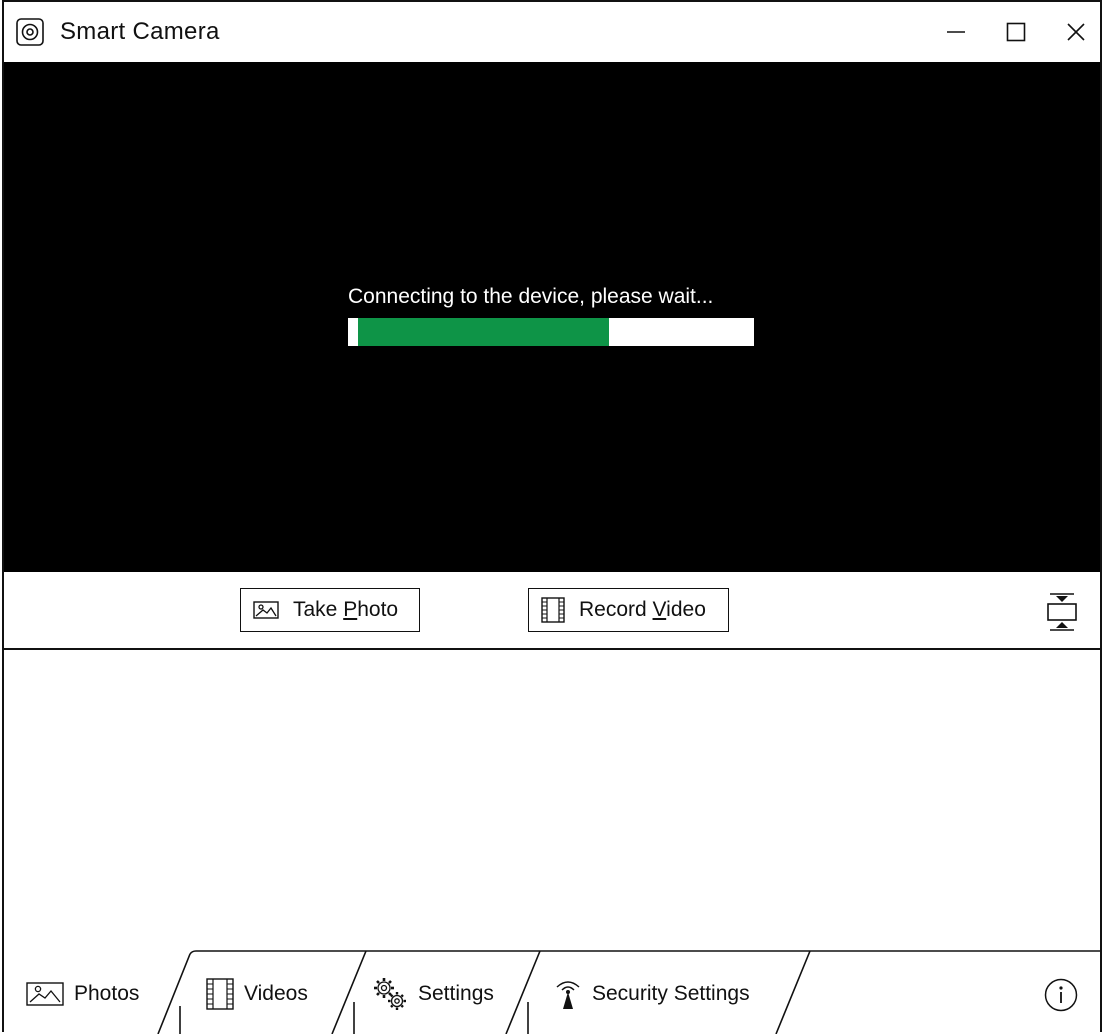  I want to click on camera-lens-icon, so click(30, 32).